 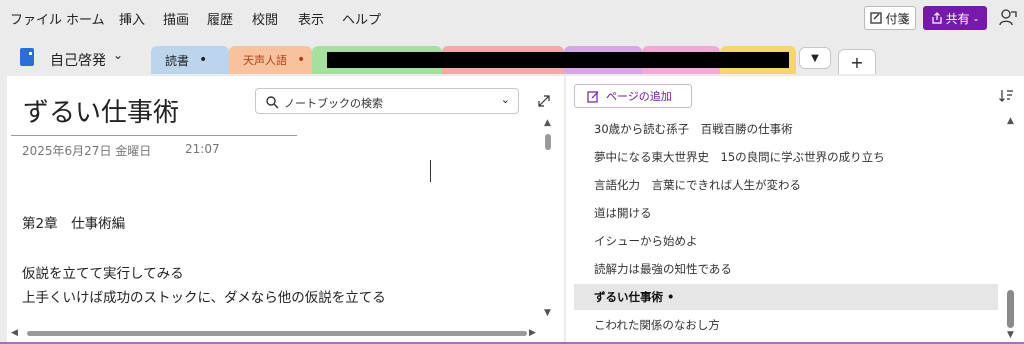 I want to click on share-button: 共有 ⌄, so click(x=955, y=18).